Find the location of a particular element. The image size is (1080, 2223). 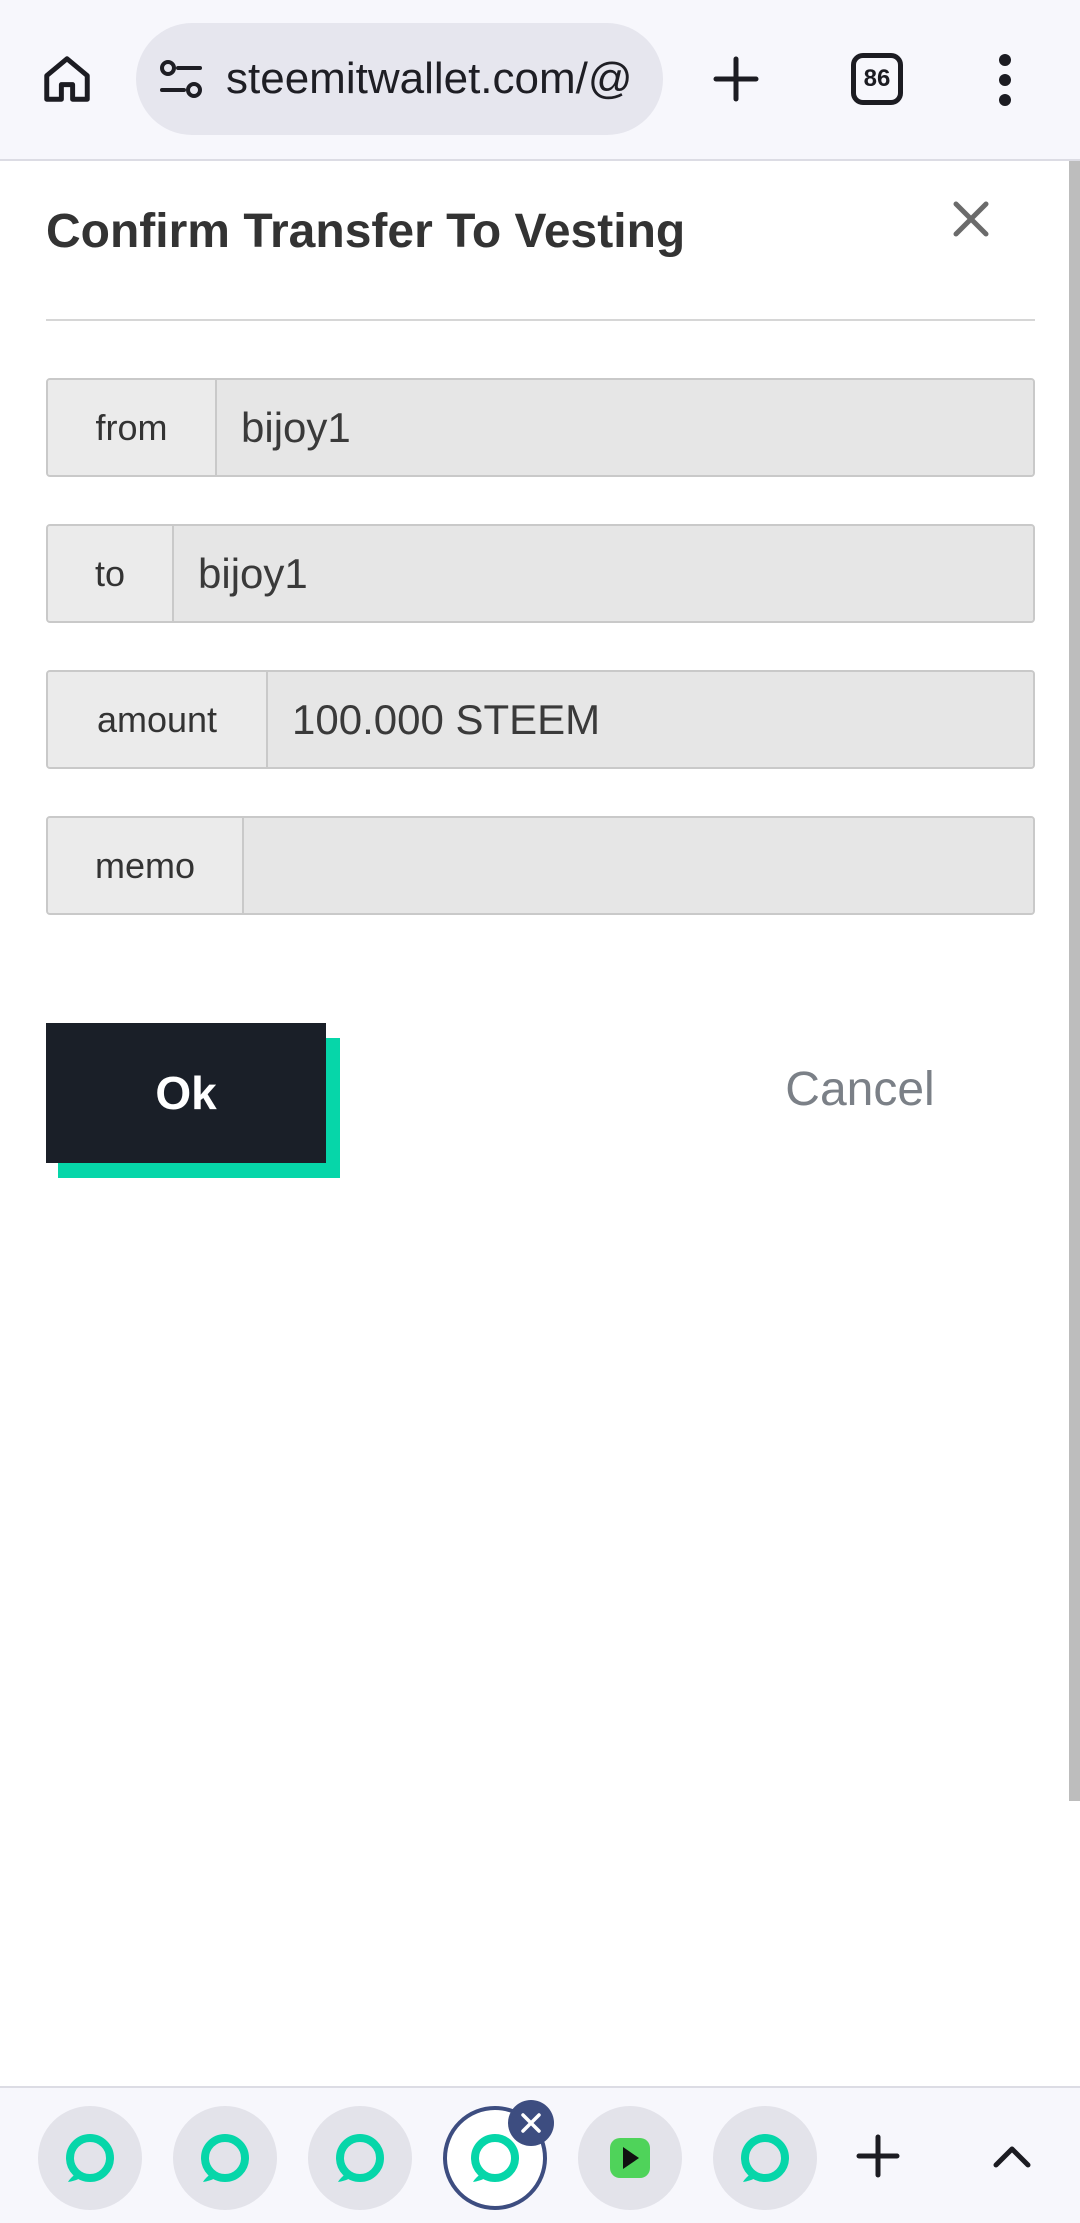

close-tab-icon is located at coordinates (531, 2123).